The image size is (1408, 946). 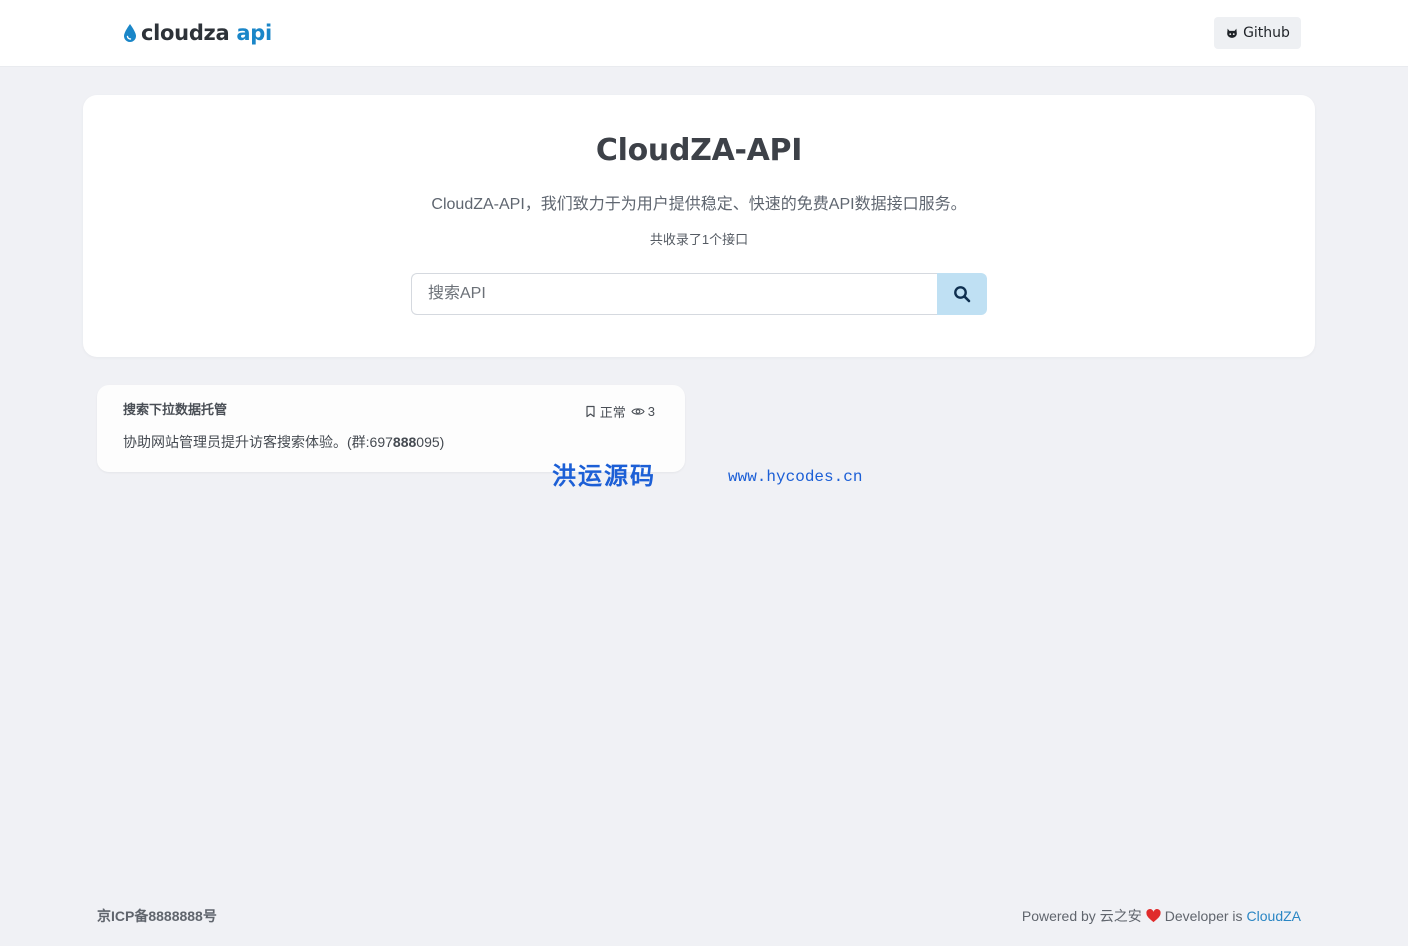 I want to click on watermark-url: www.hycodes.cn, so click(x=795, y=477).